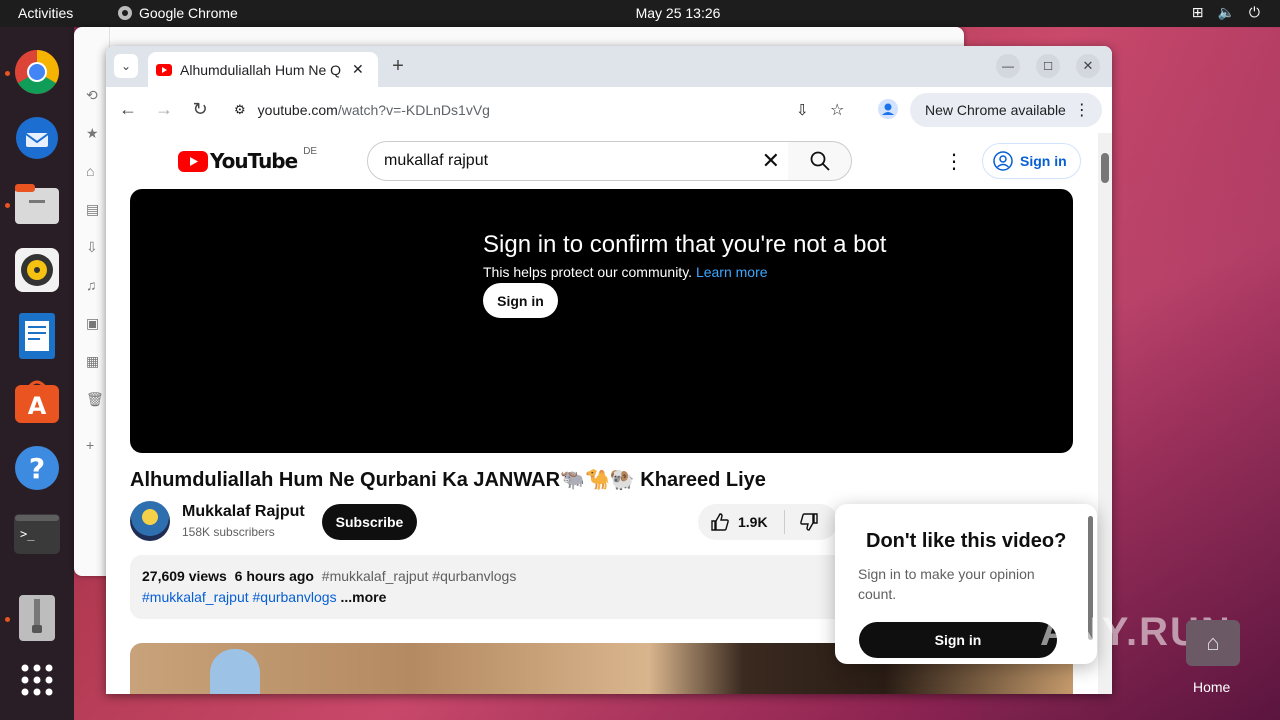 This screenshot has width=1280, height=720. Describe the element at coordinates (37, 680) in the screenshot. I see `show-apps-icon` at that location.